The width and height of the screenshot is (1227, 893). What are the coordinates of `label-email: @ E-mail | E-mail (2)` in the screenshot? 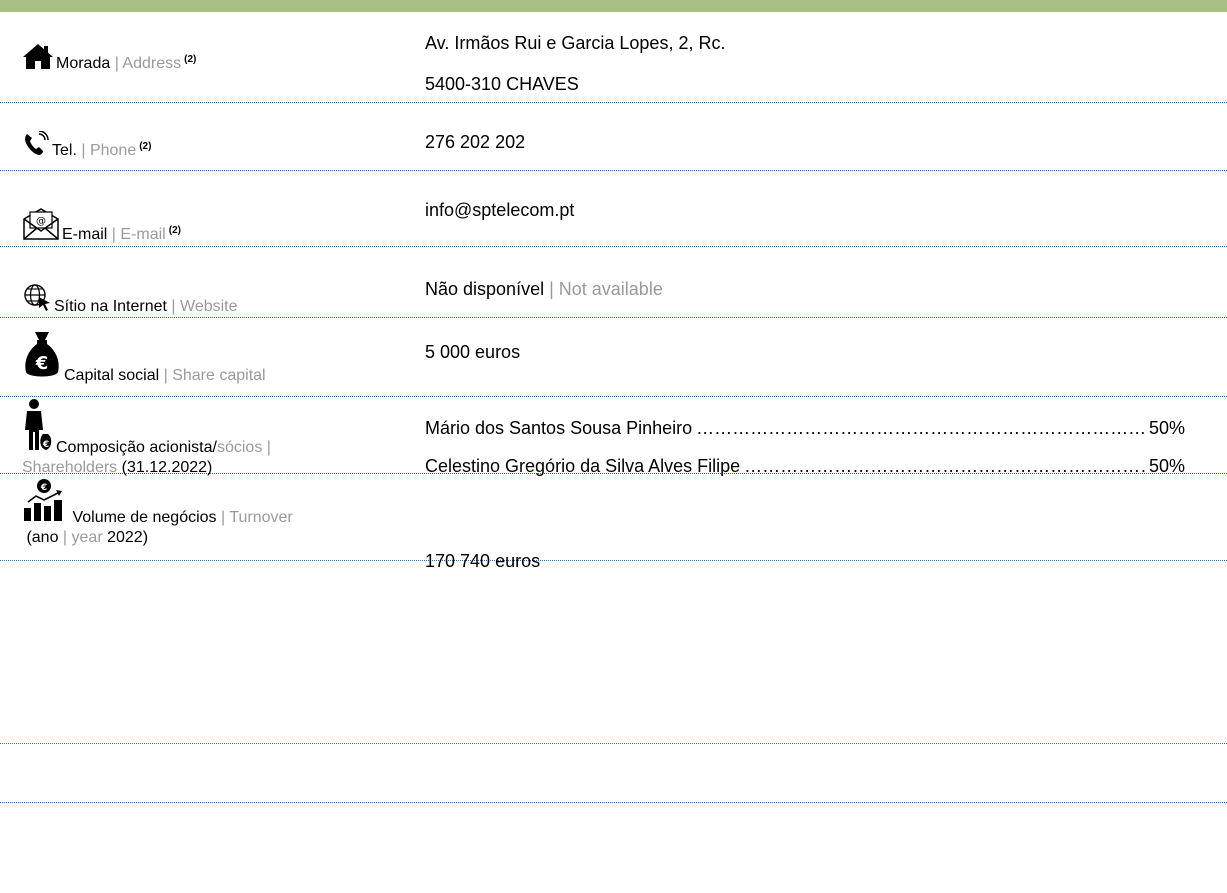 It's located at (207, 227).